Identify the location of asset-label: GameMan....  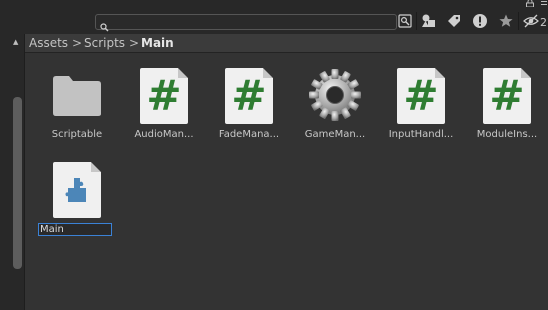
(335, 134).